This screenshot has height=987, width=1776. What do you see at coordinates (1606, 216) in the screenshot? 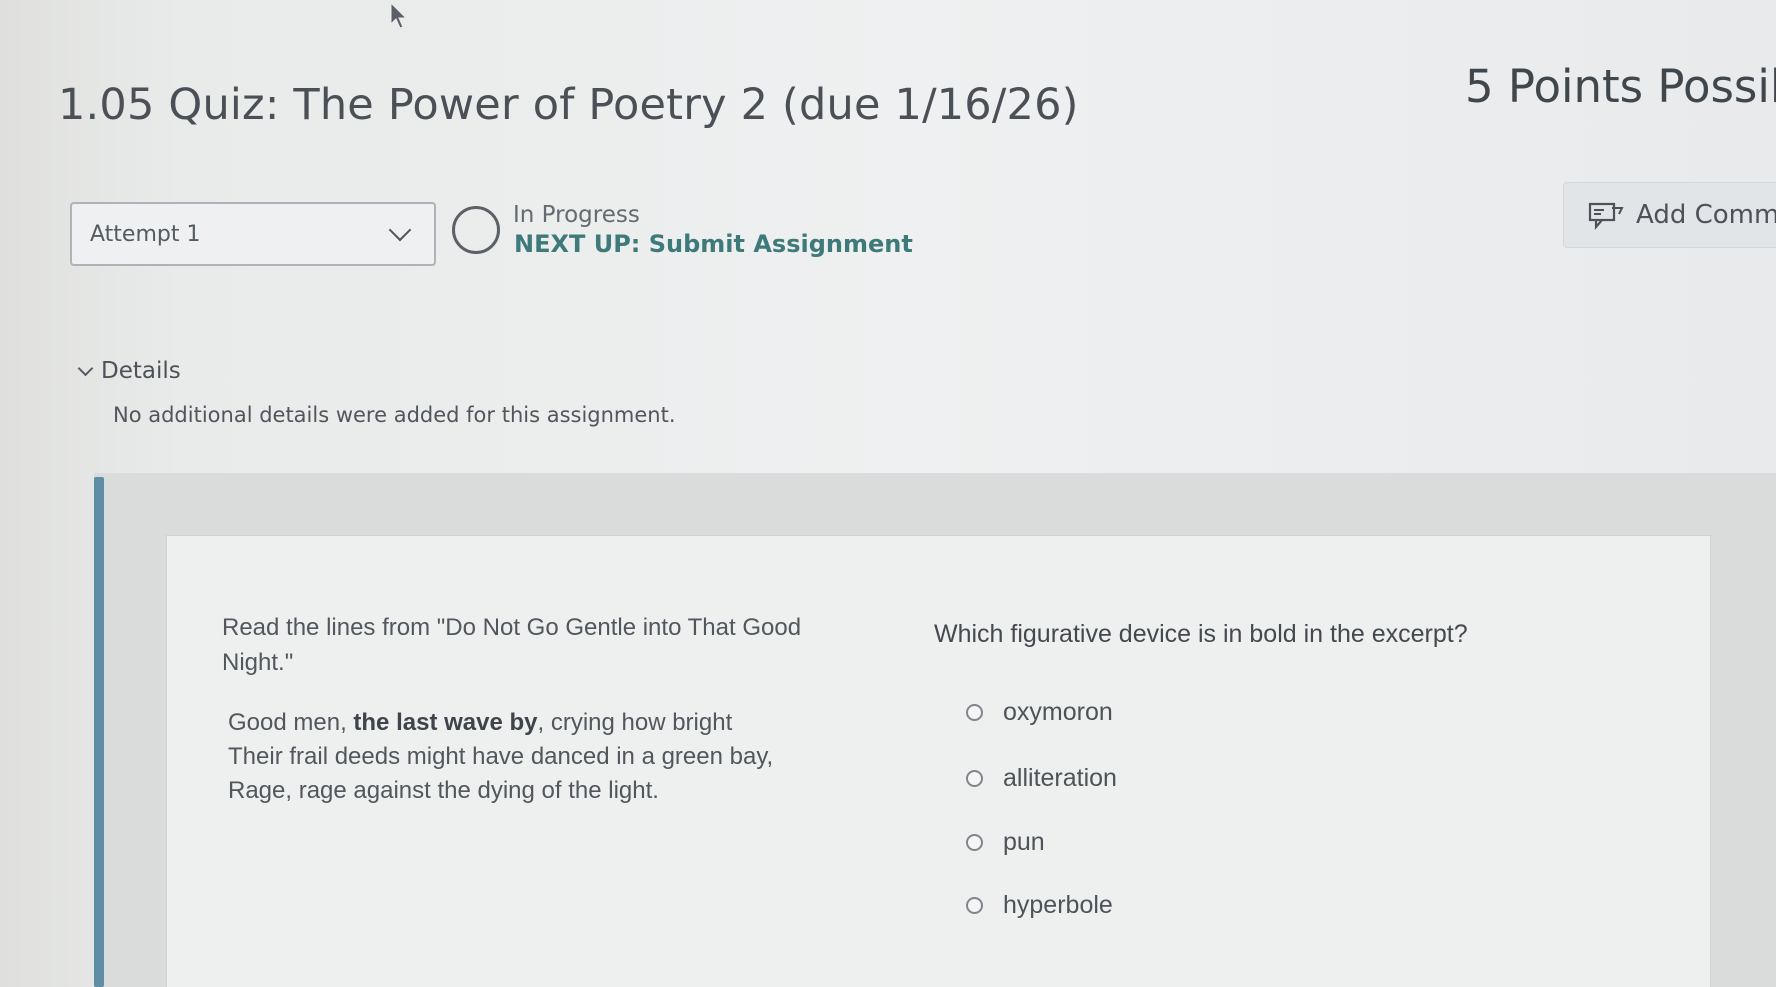
I see `comment-icon` at bounding box center [1606, 216].